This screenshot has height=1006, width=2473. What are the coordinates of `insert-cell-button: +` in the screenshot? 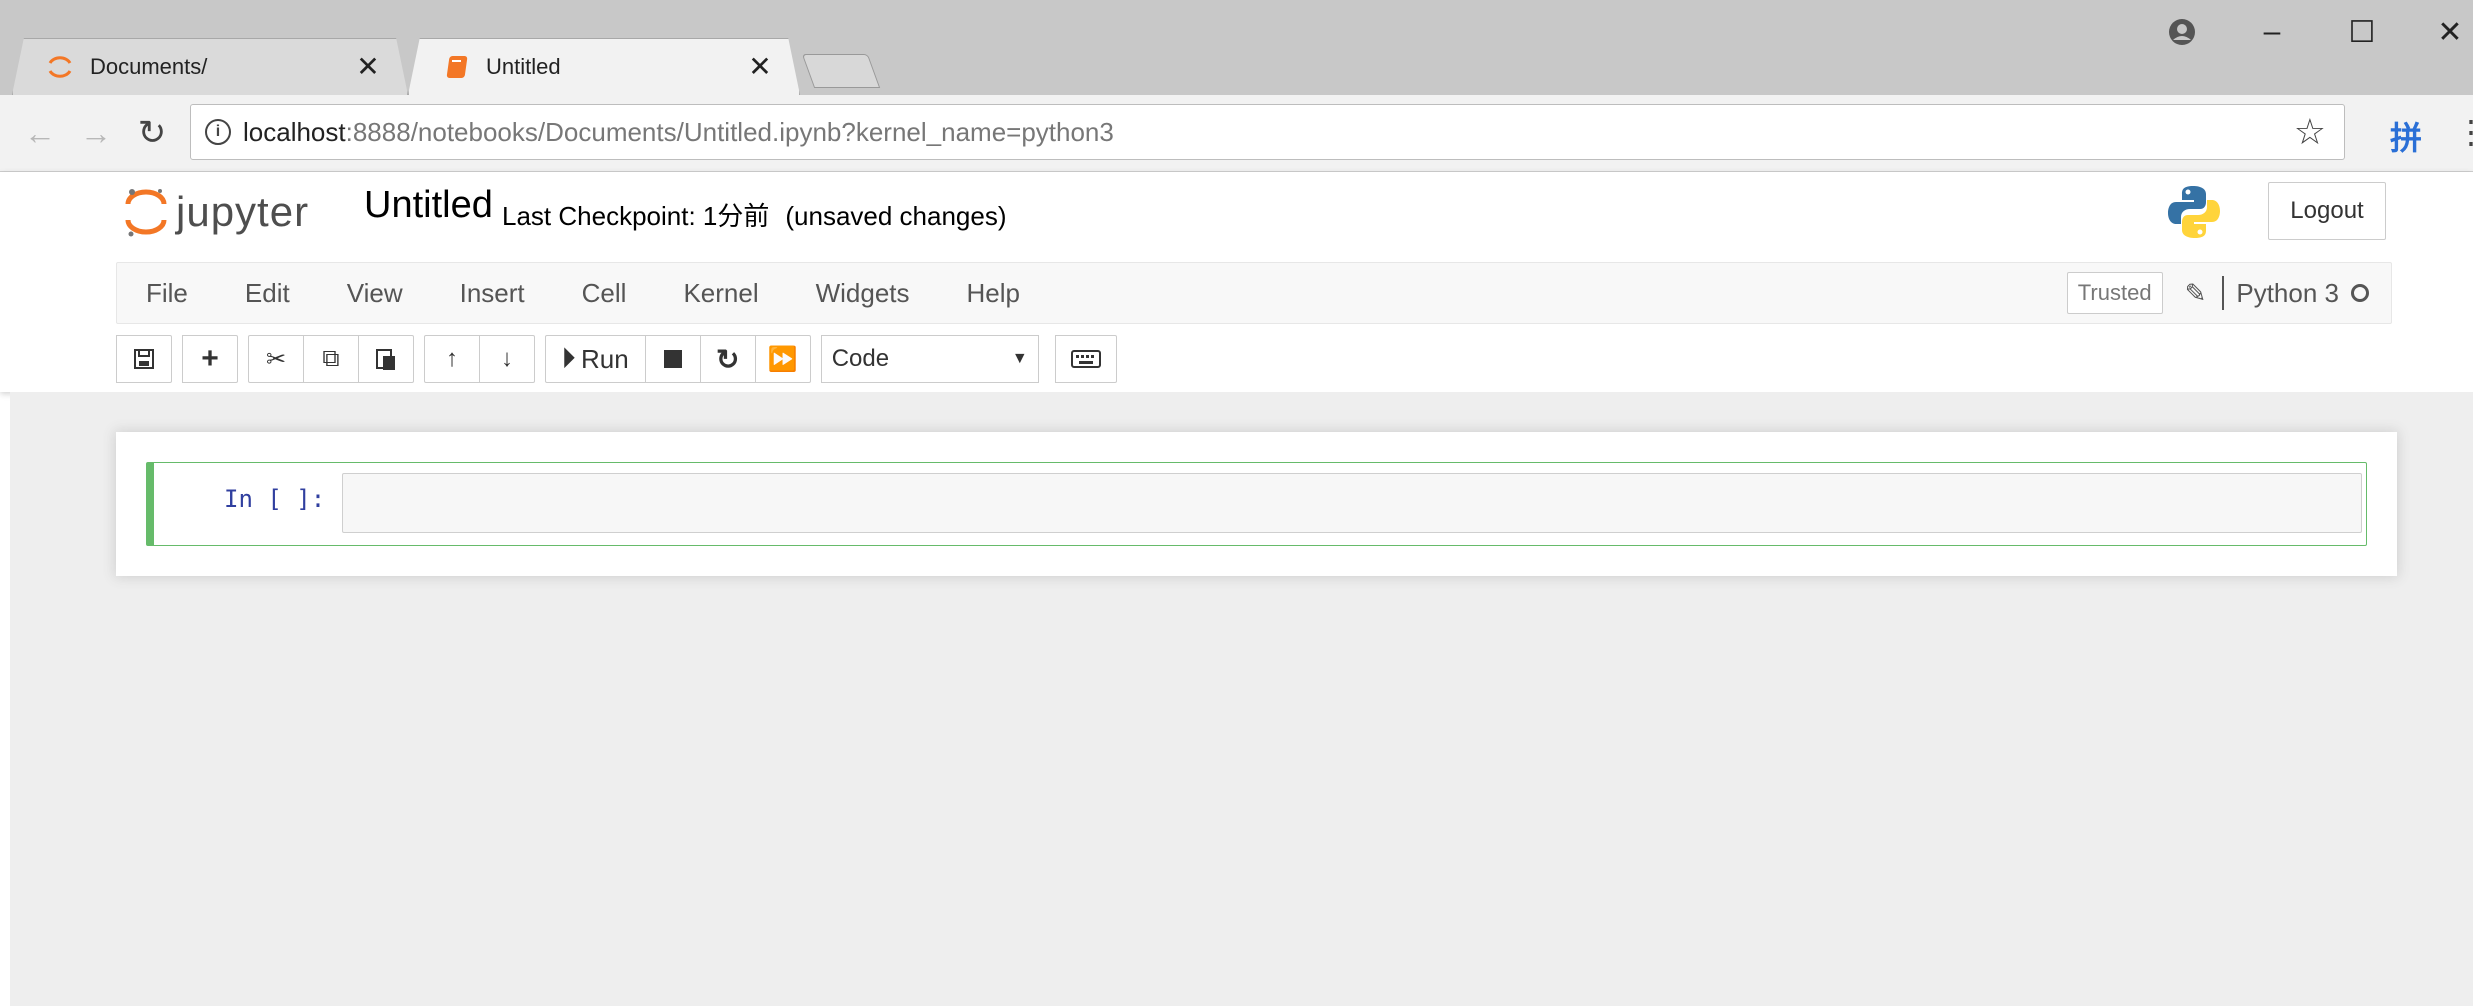 It's located at (210, 359).